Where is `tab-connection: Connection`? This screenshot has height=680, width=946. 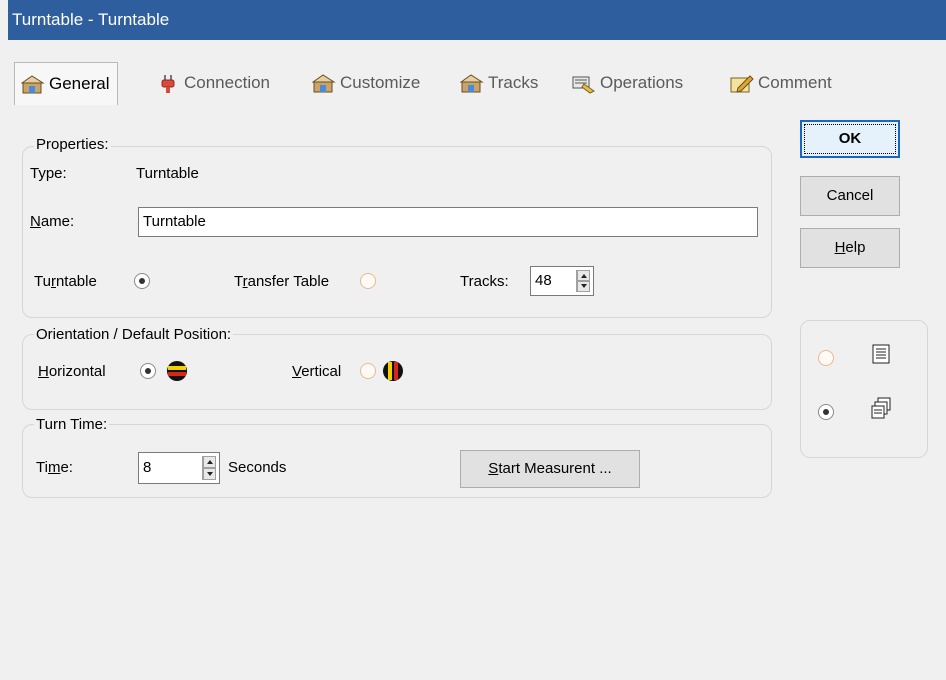 tab-connection: Connection is located at coordinates (213, 83).